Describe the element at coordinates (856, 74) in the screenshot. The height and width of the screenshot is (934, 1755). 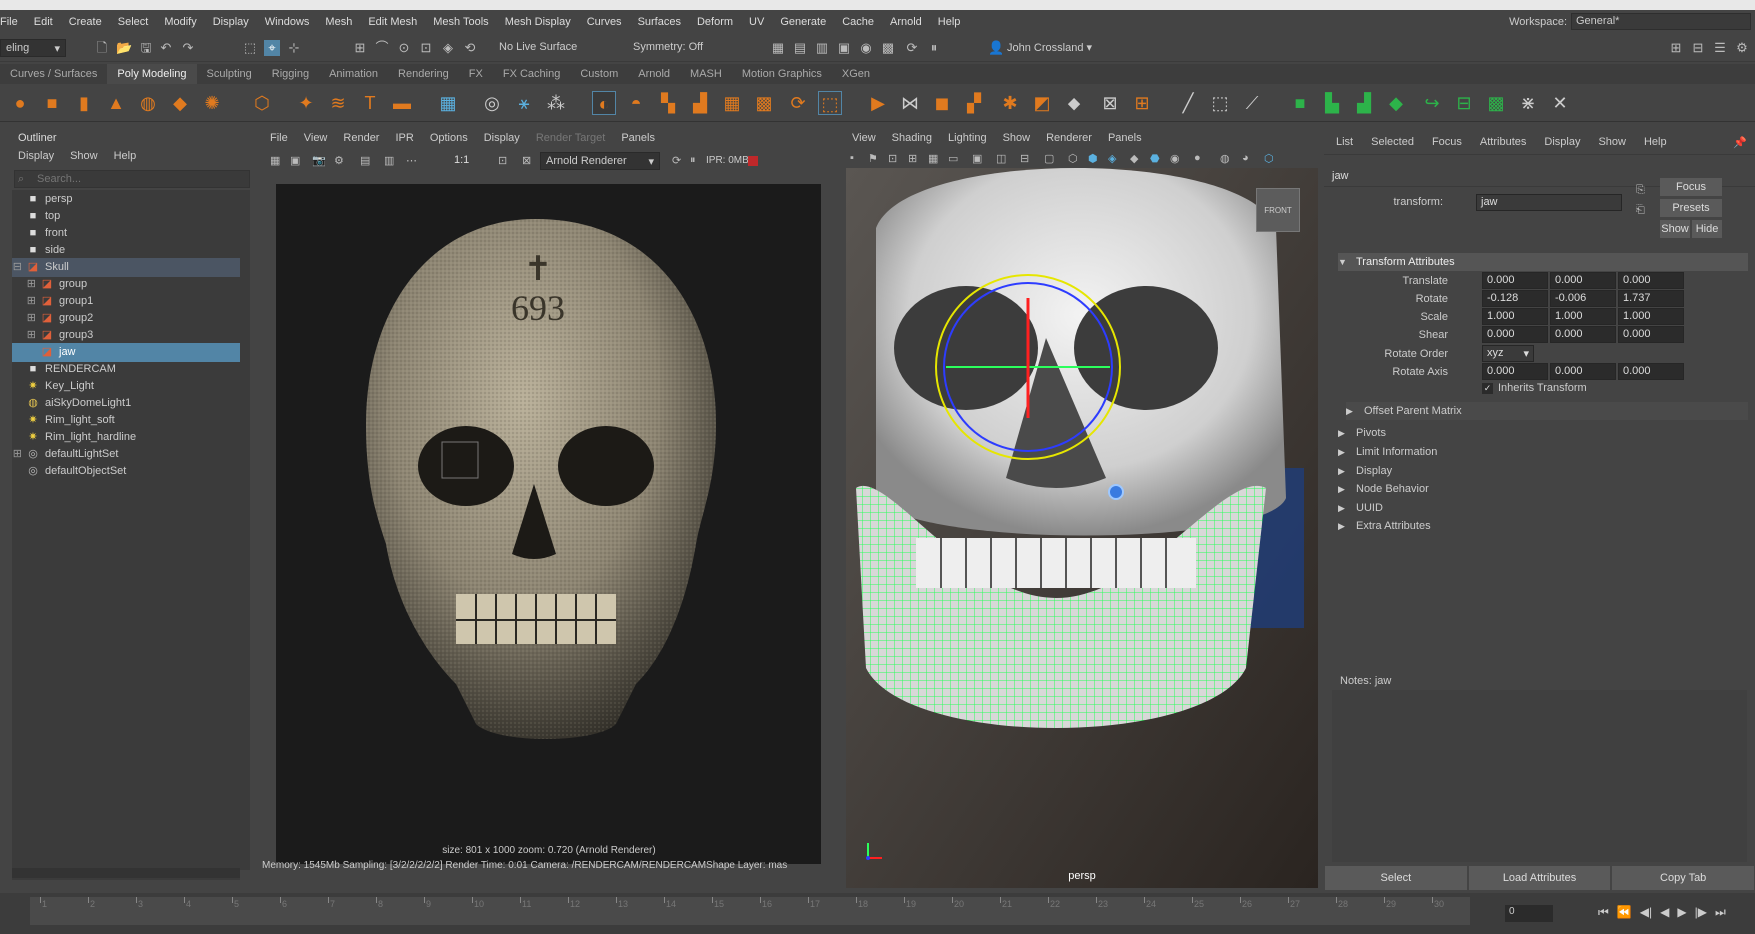
I see `shelf-tab-xgen: XGen` at that location.